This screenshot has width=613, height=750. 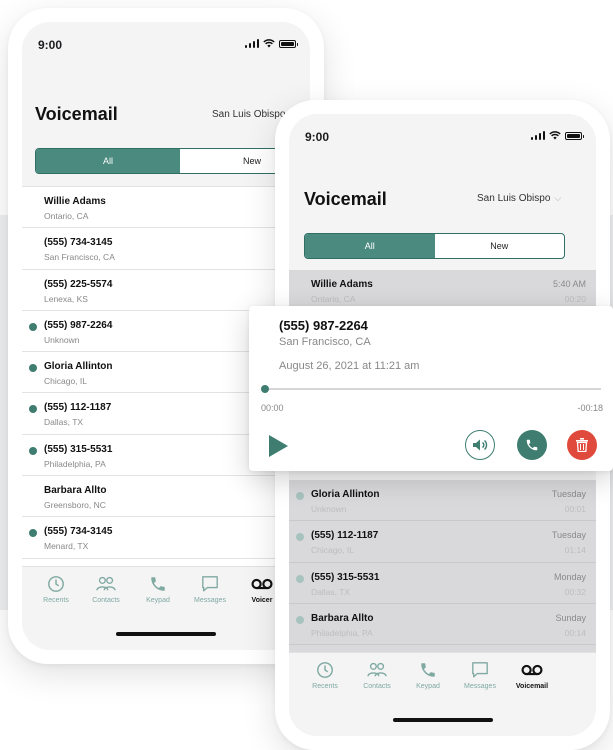 I want to click on voicemail-duration: 01:14, so click(x=575, y=550).